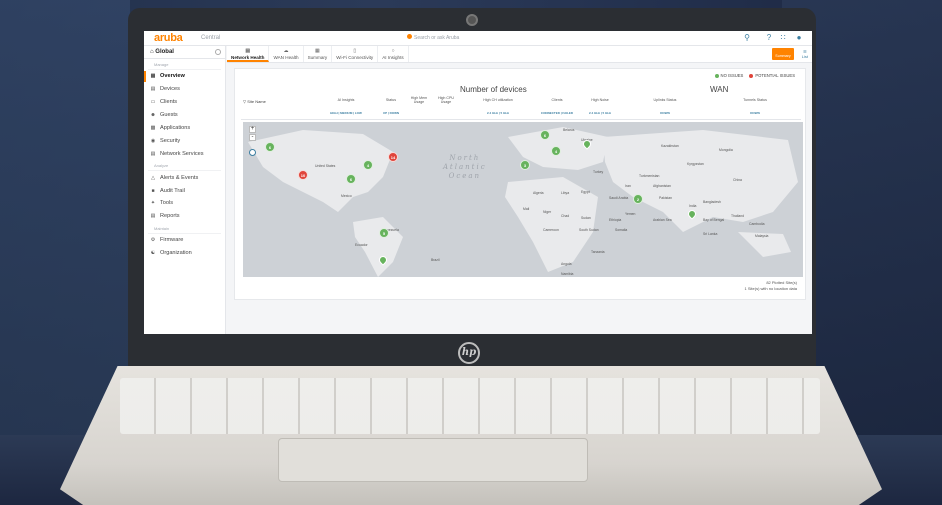  I want to click on zoom-out-button: -, so click(252, 137).